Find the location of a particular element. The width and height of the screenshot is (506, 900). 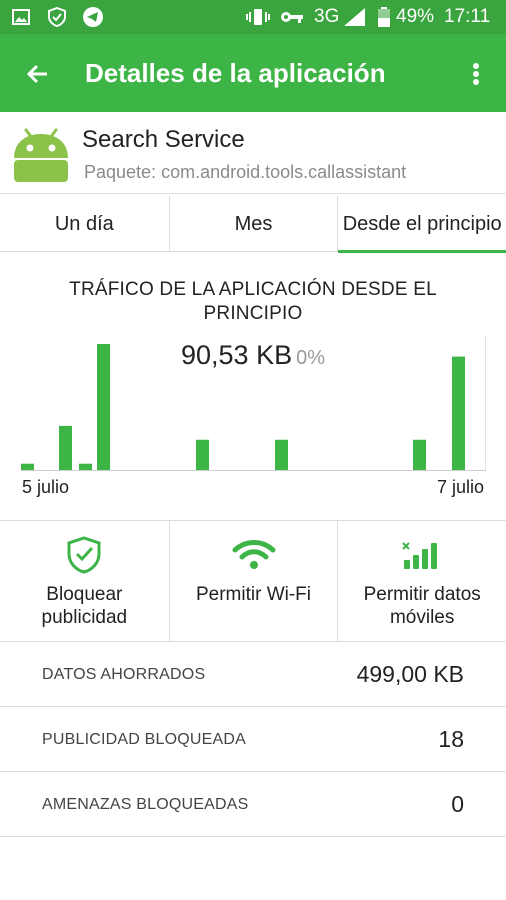

signal-icon is located at coordinates (355, 17).